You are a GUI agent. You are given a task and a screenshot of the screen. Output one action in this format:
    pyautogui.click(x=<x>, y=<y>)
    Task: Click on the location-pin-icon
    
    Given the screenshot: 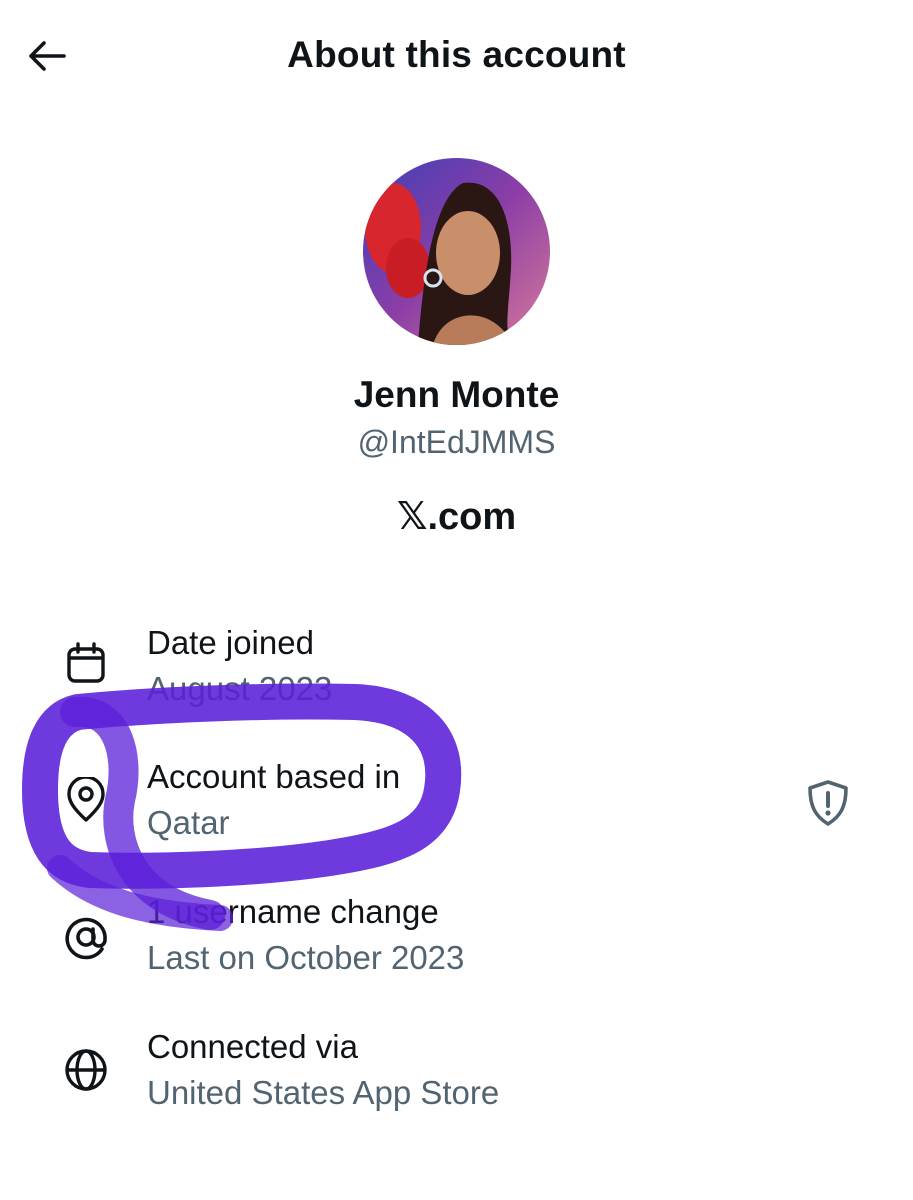 What is the action you would take?
    pyautogui.click(x=86, y=800)
    